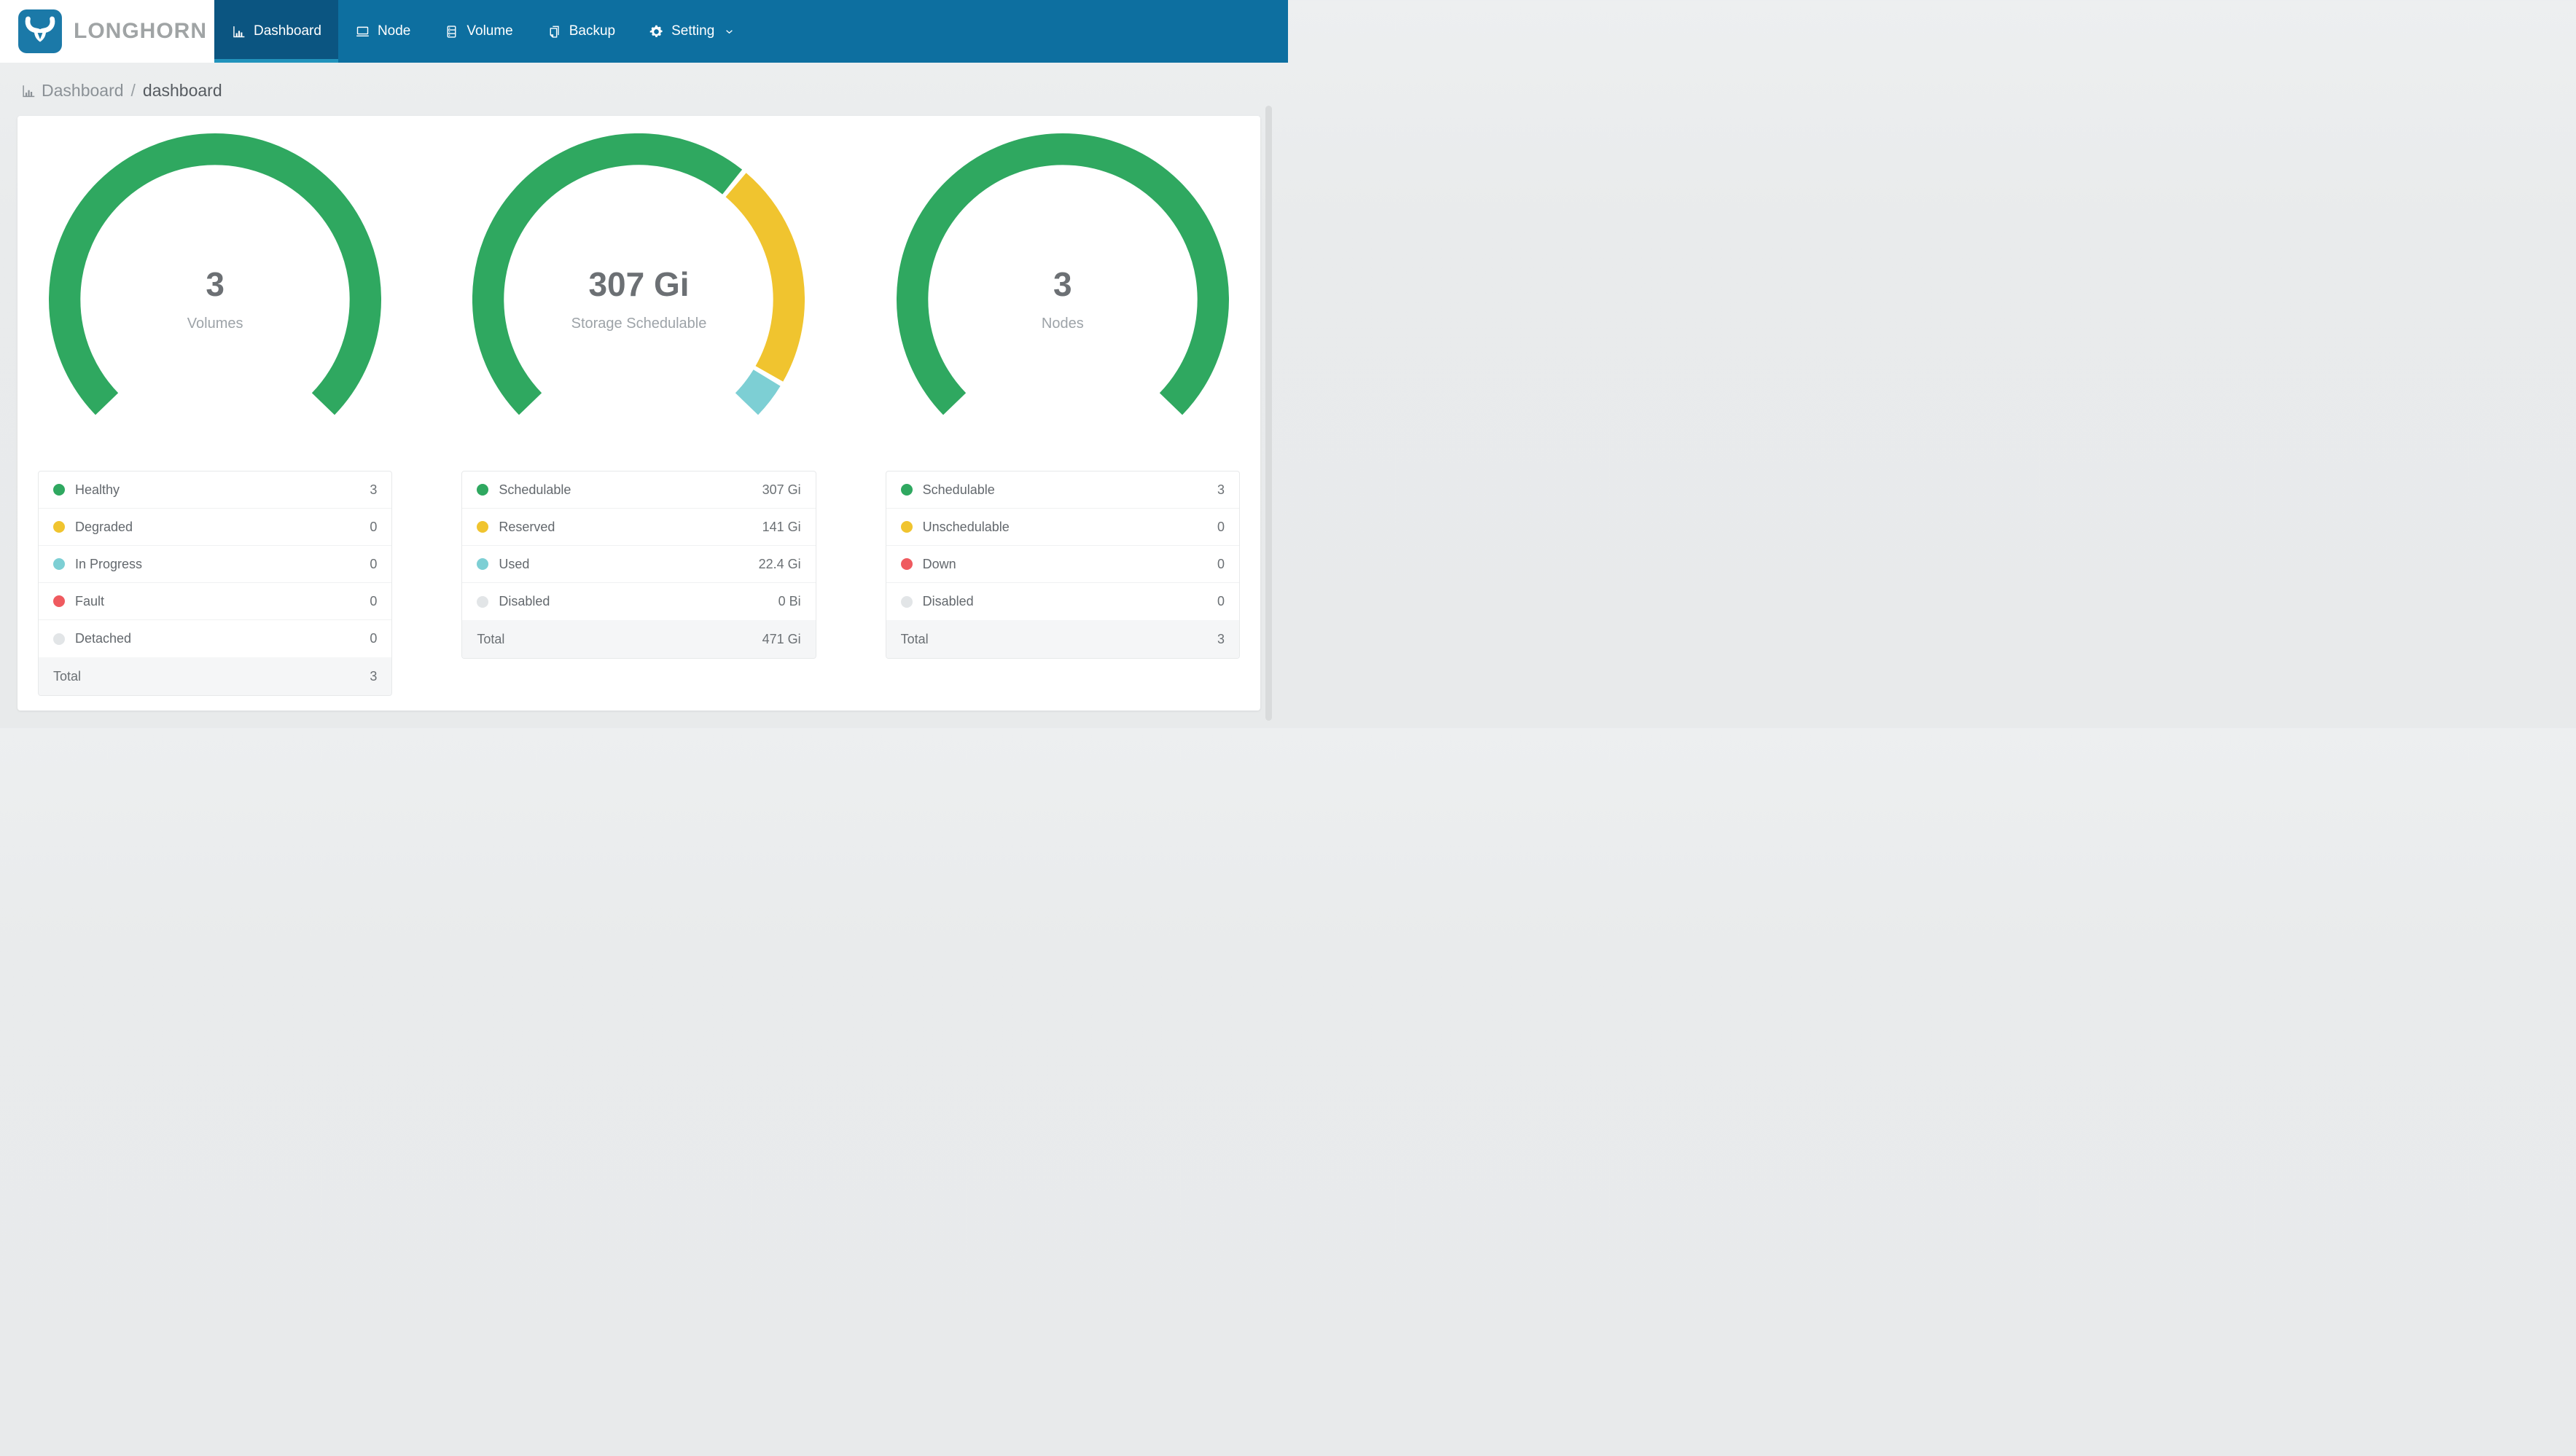  What do you see at coordinates (729, 32) in the screenshot?
I see `chevron-down-icon` at bounding box center [729, 32].